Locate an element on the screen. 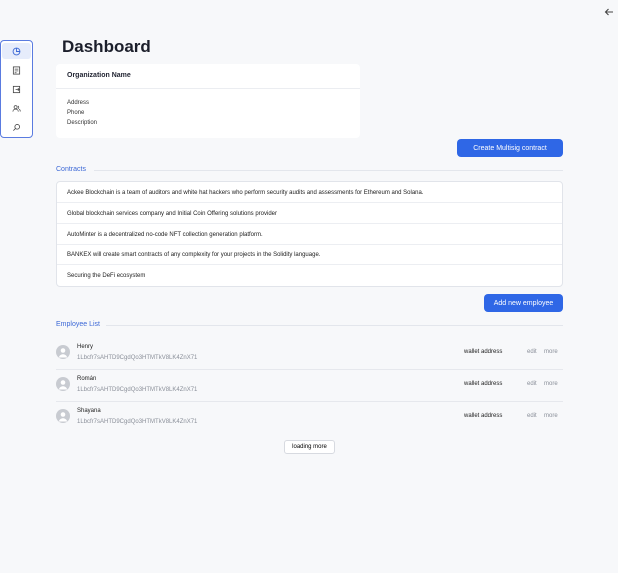 The image size is (618, 573). organization-name: Organization Name is located at coordinates (99, 75).